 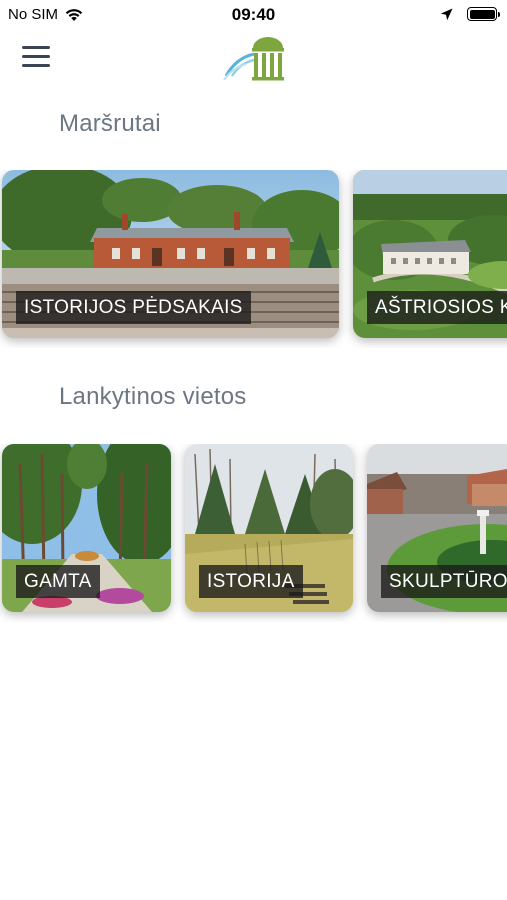 I want to click on section-title-lankytinos-vietos: Lankytinos vietos, so click(x=153, y=396).